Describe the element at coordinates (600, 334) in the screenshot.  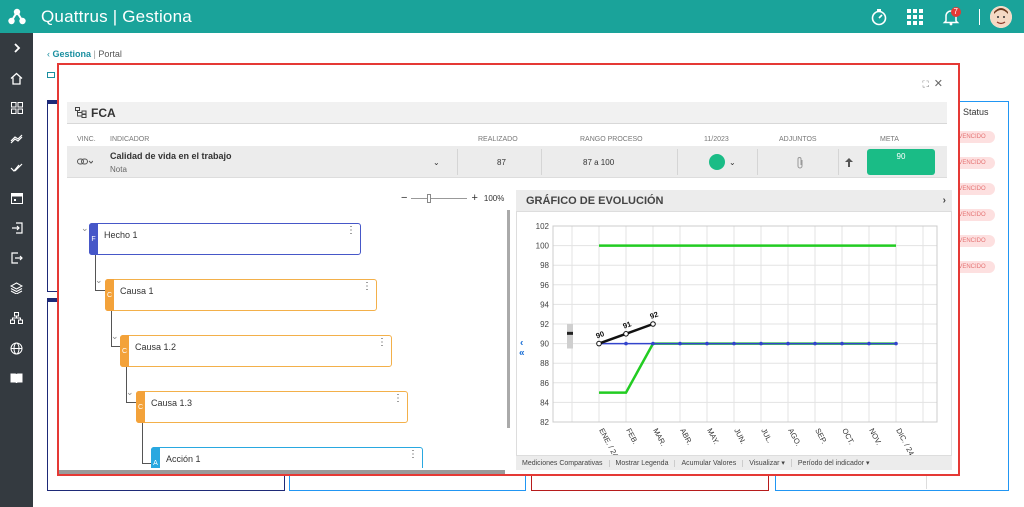
I see `data-label: 90` at that location.